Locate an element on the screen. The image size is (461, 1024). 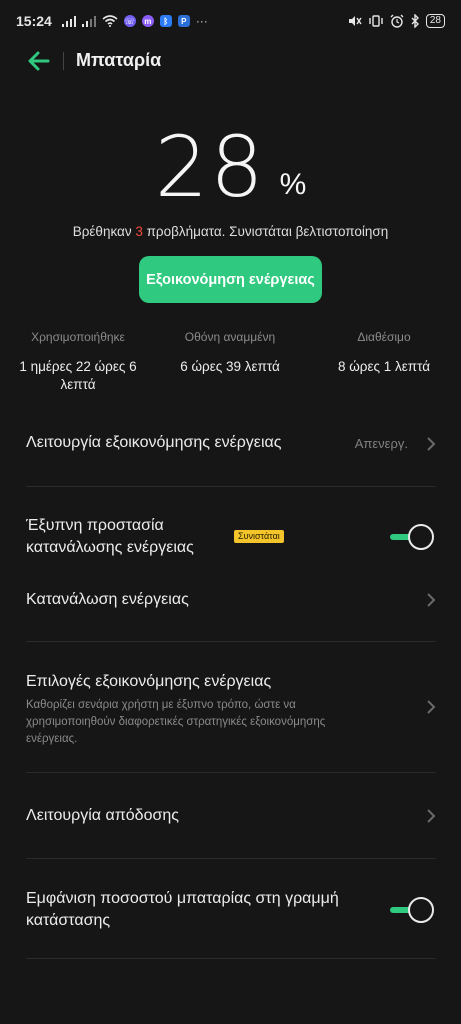
stat-label: Οθόνη αναμμένη is located at coordinates (230, 337).